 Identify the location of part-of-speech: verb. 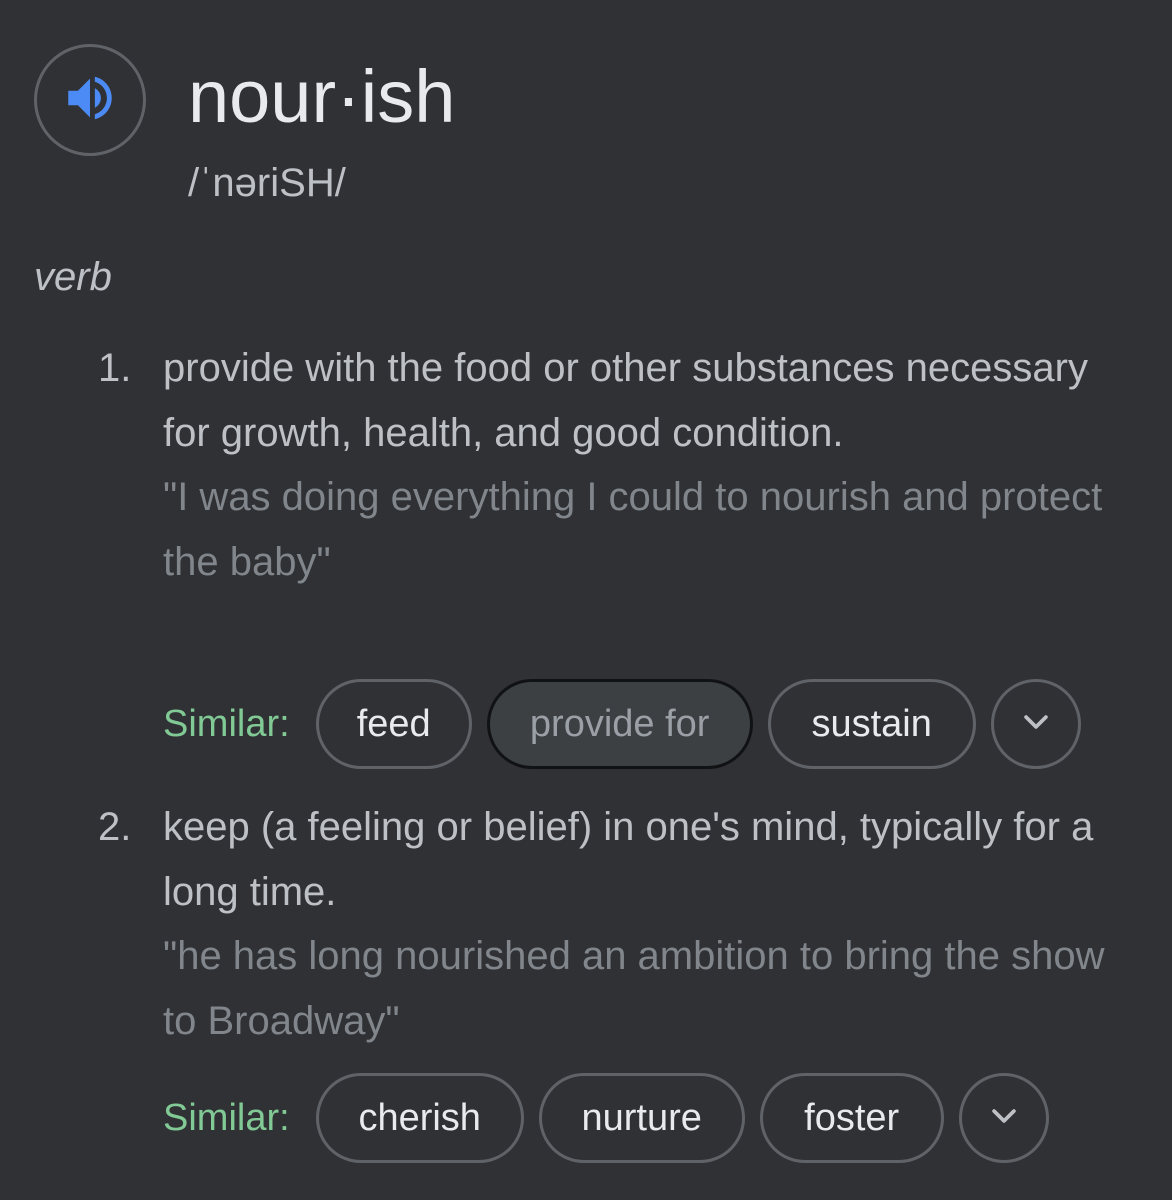
(73, 277).